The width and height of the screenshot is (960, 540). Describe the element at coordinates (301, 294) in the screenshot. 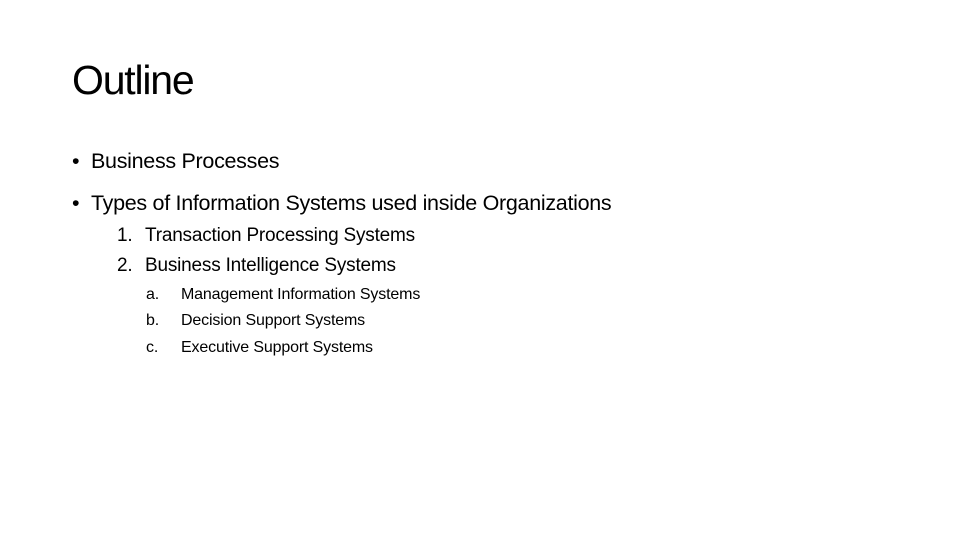

I see `lettered-text: Management Information Systems` at that location.